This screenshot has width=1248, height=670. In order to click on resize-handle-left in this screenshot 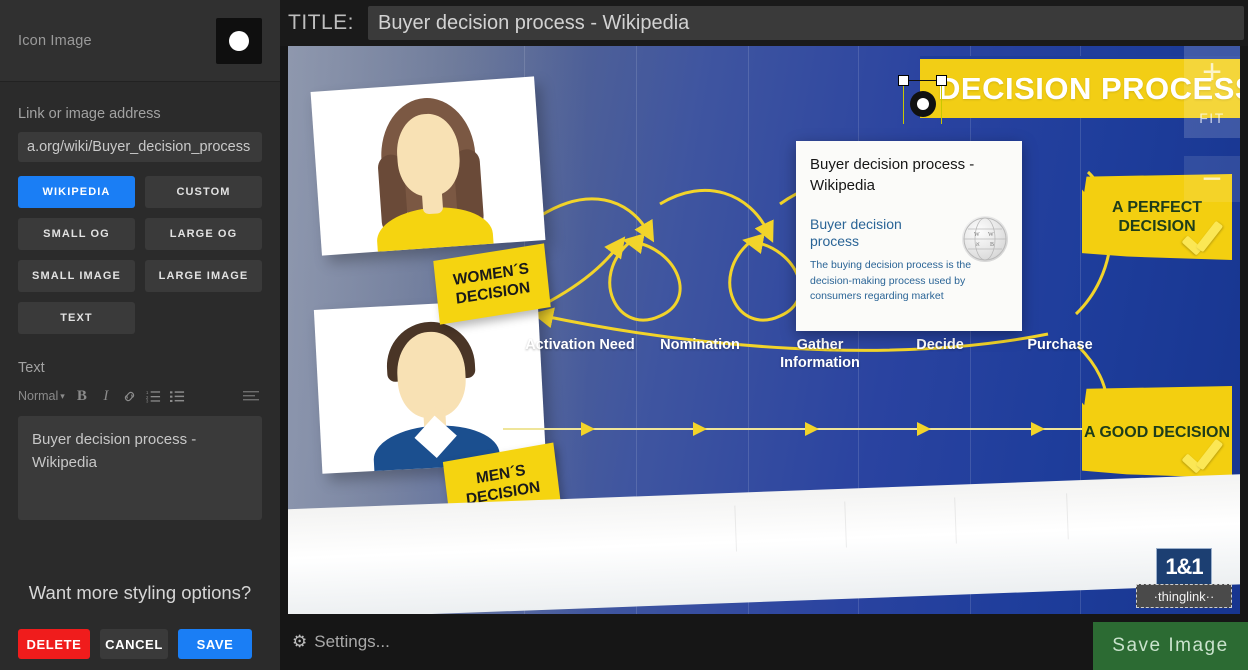, I will do `click(903, 80)`.